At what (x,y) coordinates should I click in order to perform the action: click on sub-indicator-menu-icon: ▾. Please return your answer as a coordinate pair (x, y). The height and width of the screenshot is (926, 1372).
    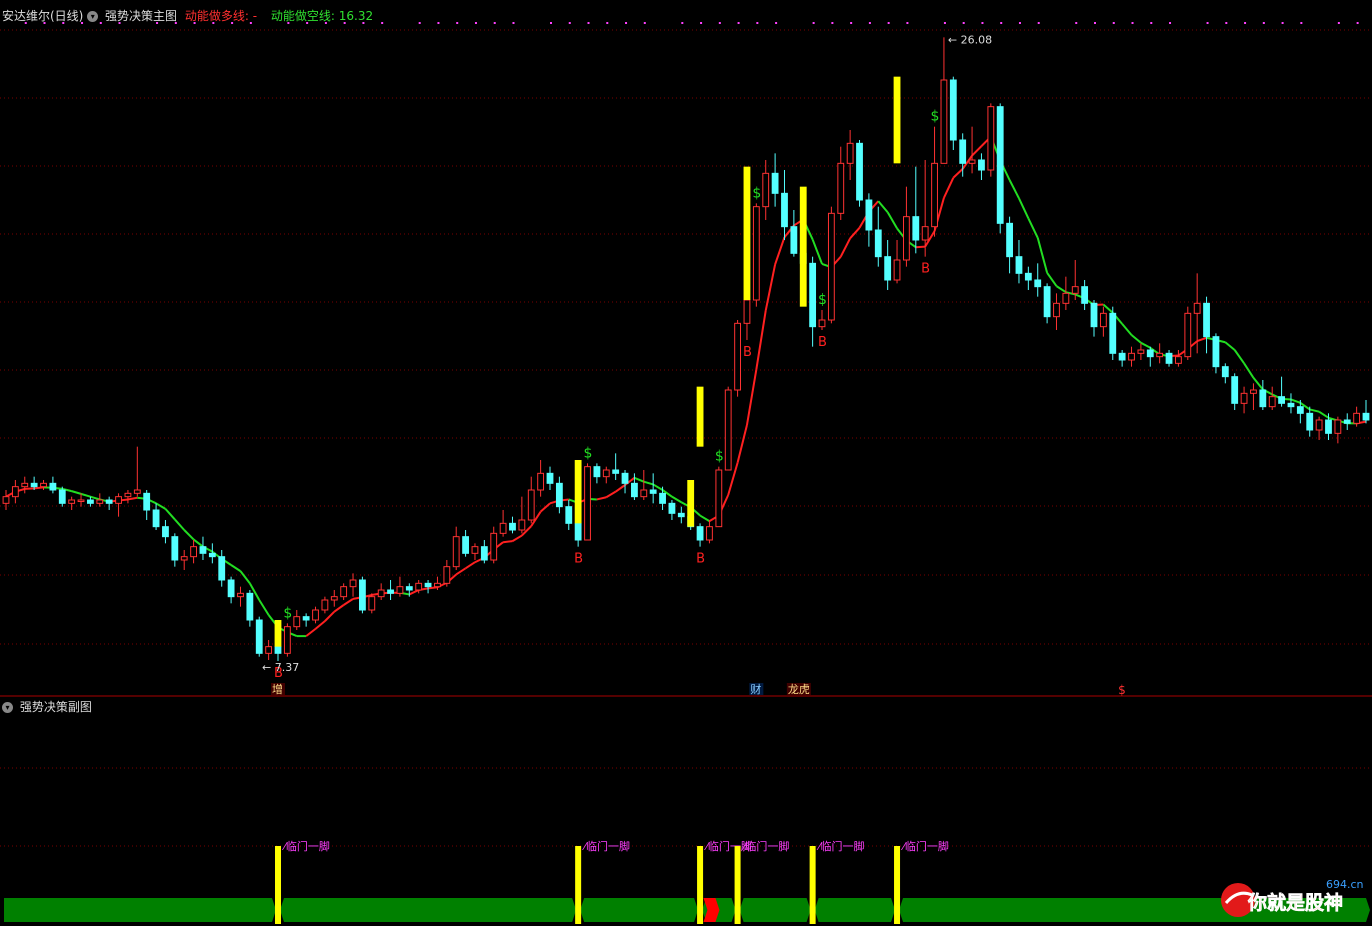
    Looking at the image, I should click on (7, 707).